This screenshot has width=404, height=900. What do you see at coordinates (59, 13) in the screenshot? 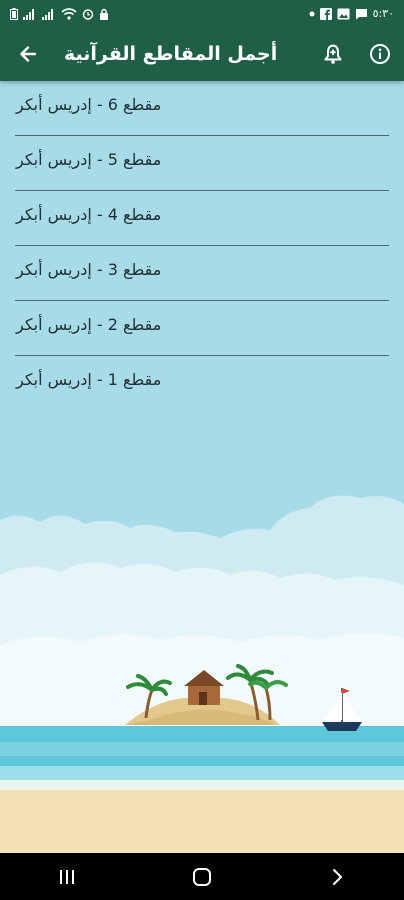
I see `status-icons-left` at bounding box center [59, 13].